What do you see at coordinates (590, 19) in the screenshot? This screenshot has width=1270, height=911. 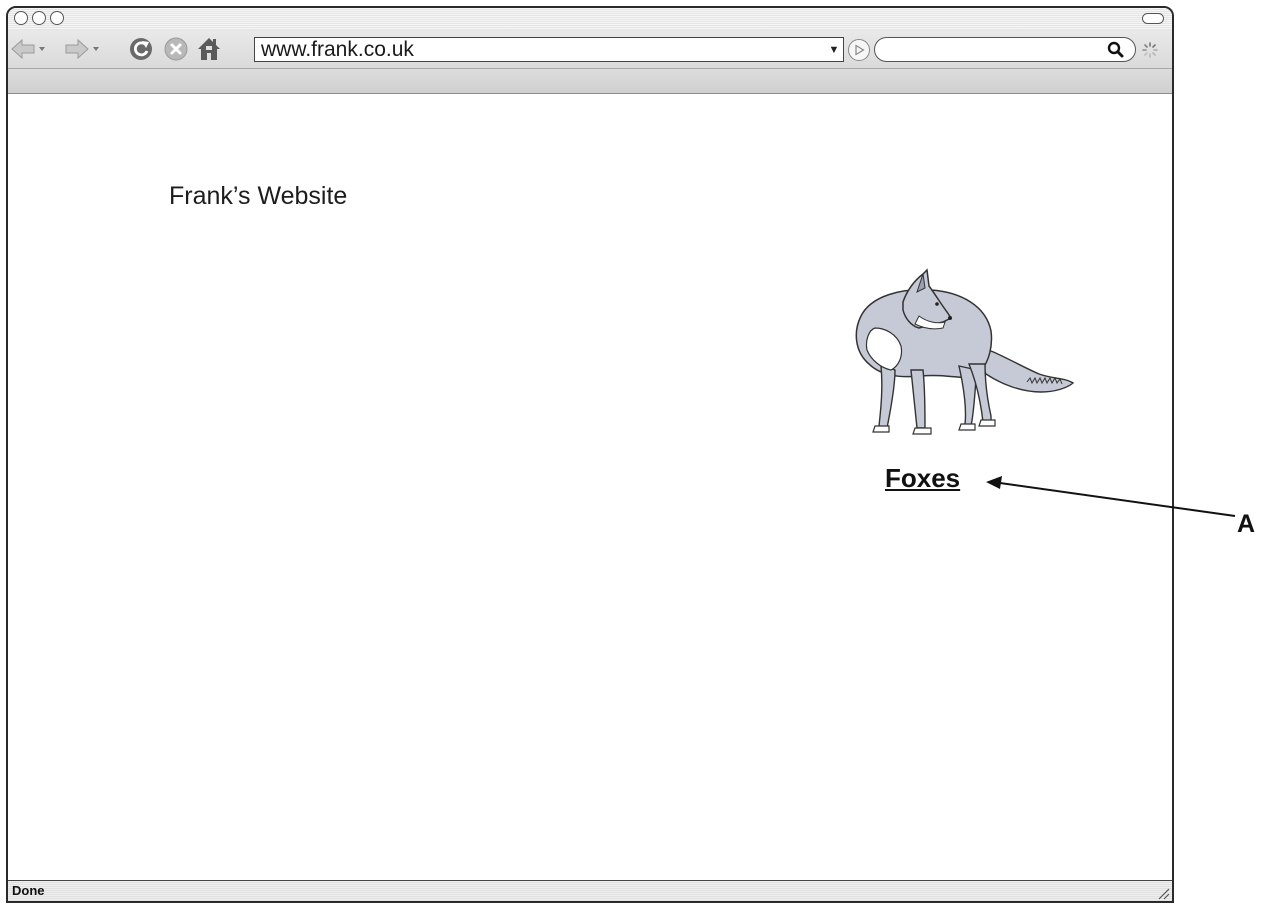 I see `title-bar` at bounding box center [590, 19].